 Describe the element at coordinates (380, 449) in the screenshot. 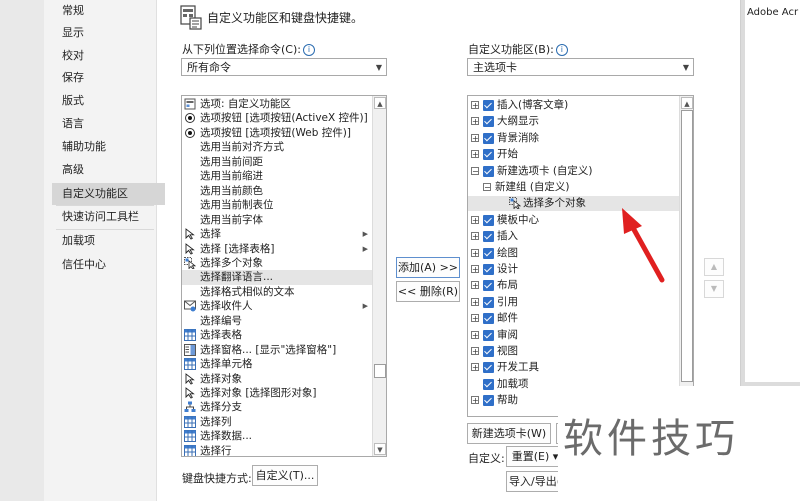

I see `scroll-down-icon: ▼` at that location.